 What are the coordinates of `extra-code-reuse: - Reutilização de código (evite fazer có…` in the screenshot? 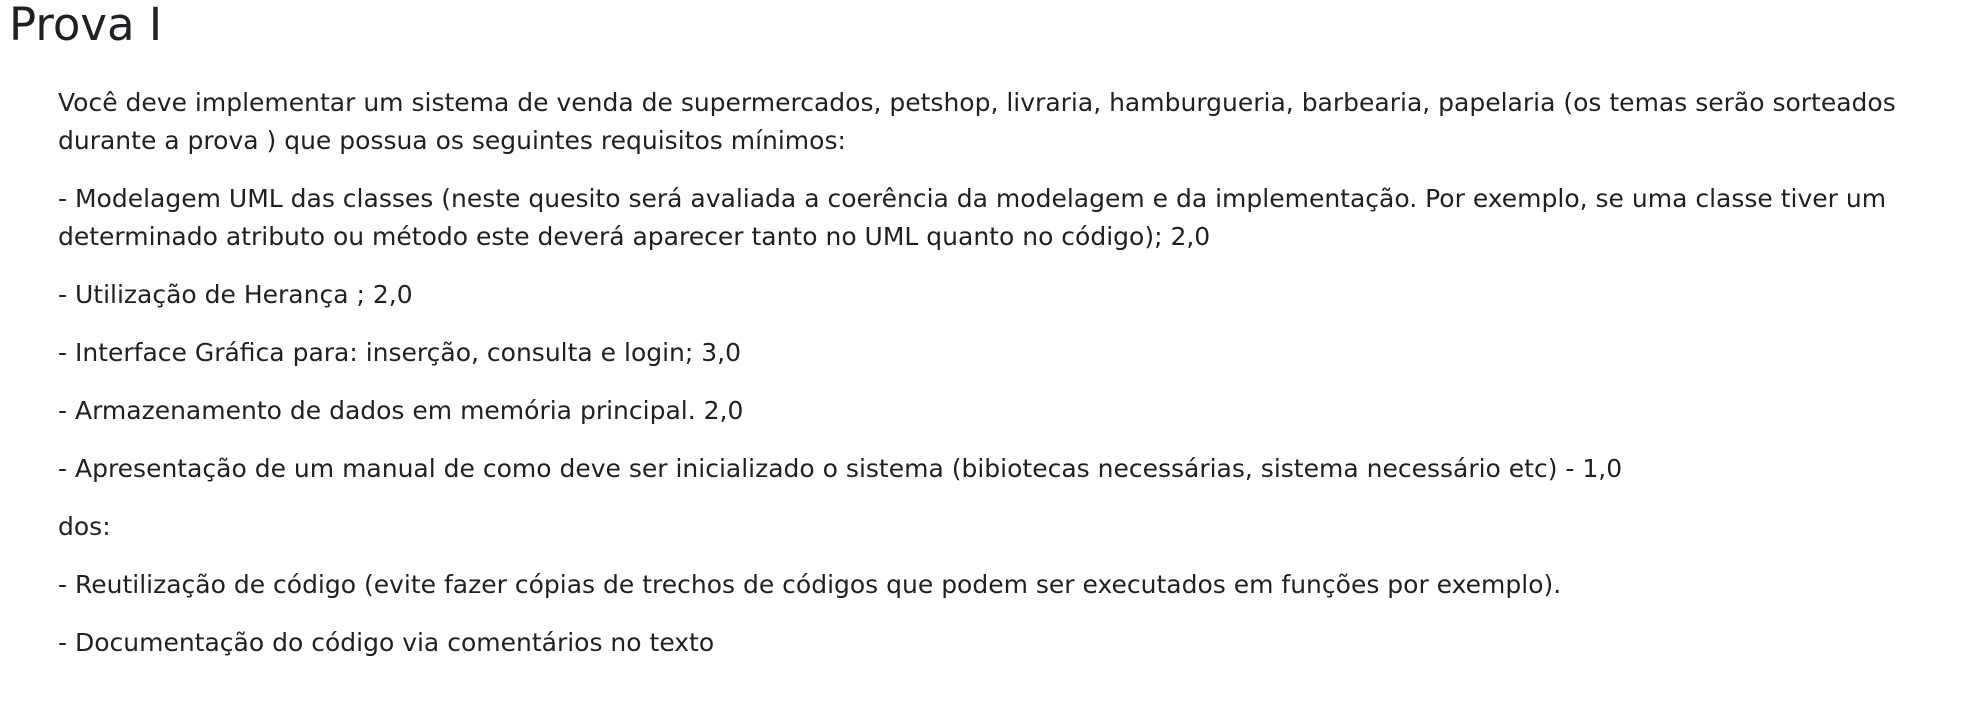 It's located at (810, 584).